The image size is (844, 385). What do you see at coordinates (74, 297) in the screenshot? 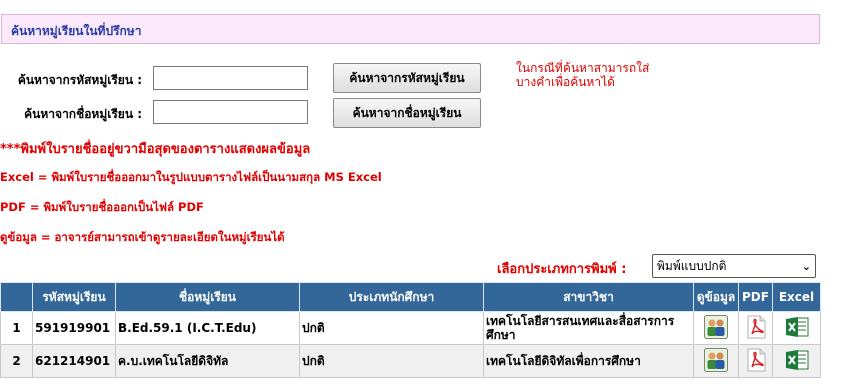
I see `col-header-code: รหัสหมู่เรียน` at bounding box center [74, 297].